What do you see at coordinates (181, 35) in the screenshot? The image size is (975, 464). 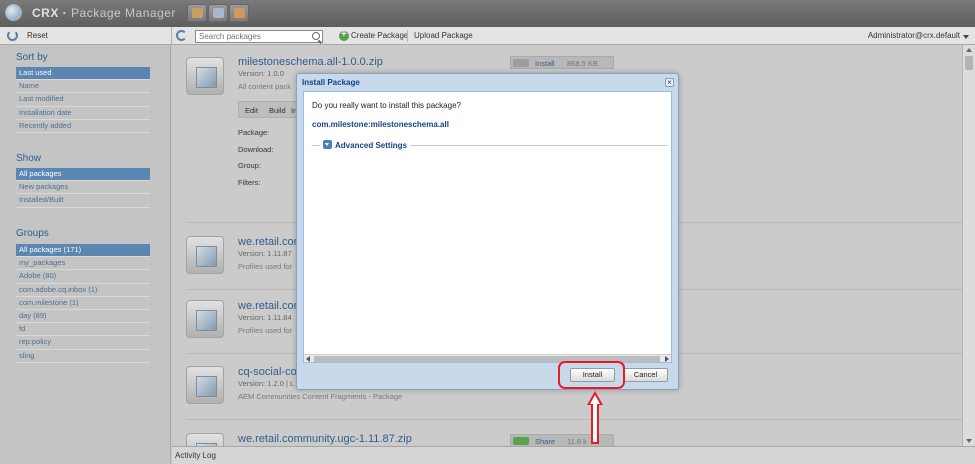 I see `refresh-icon` at bounding box center [181, 35].